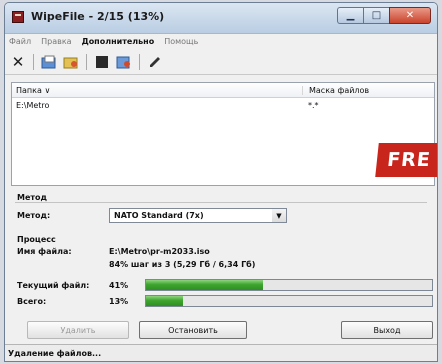  I want to click on file-mask: *.*, so click(313, 105).